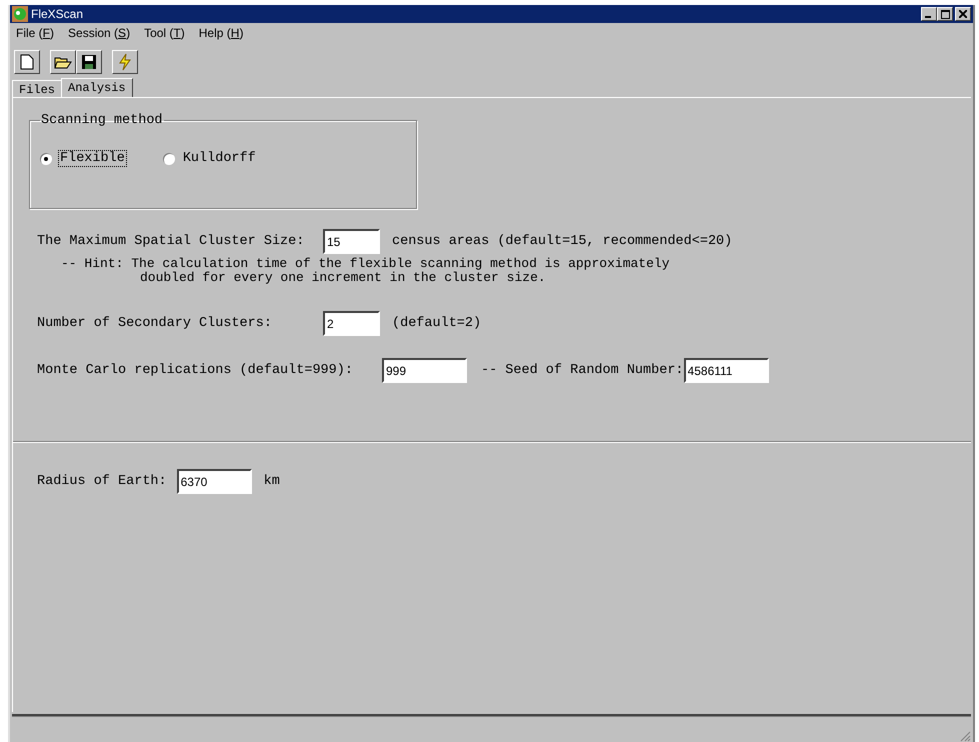  Describe the element at coordinates (164, 33) in the screenshot. I see `menu-item: Tool (T)` at that location.